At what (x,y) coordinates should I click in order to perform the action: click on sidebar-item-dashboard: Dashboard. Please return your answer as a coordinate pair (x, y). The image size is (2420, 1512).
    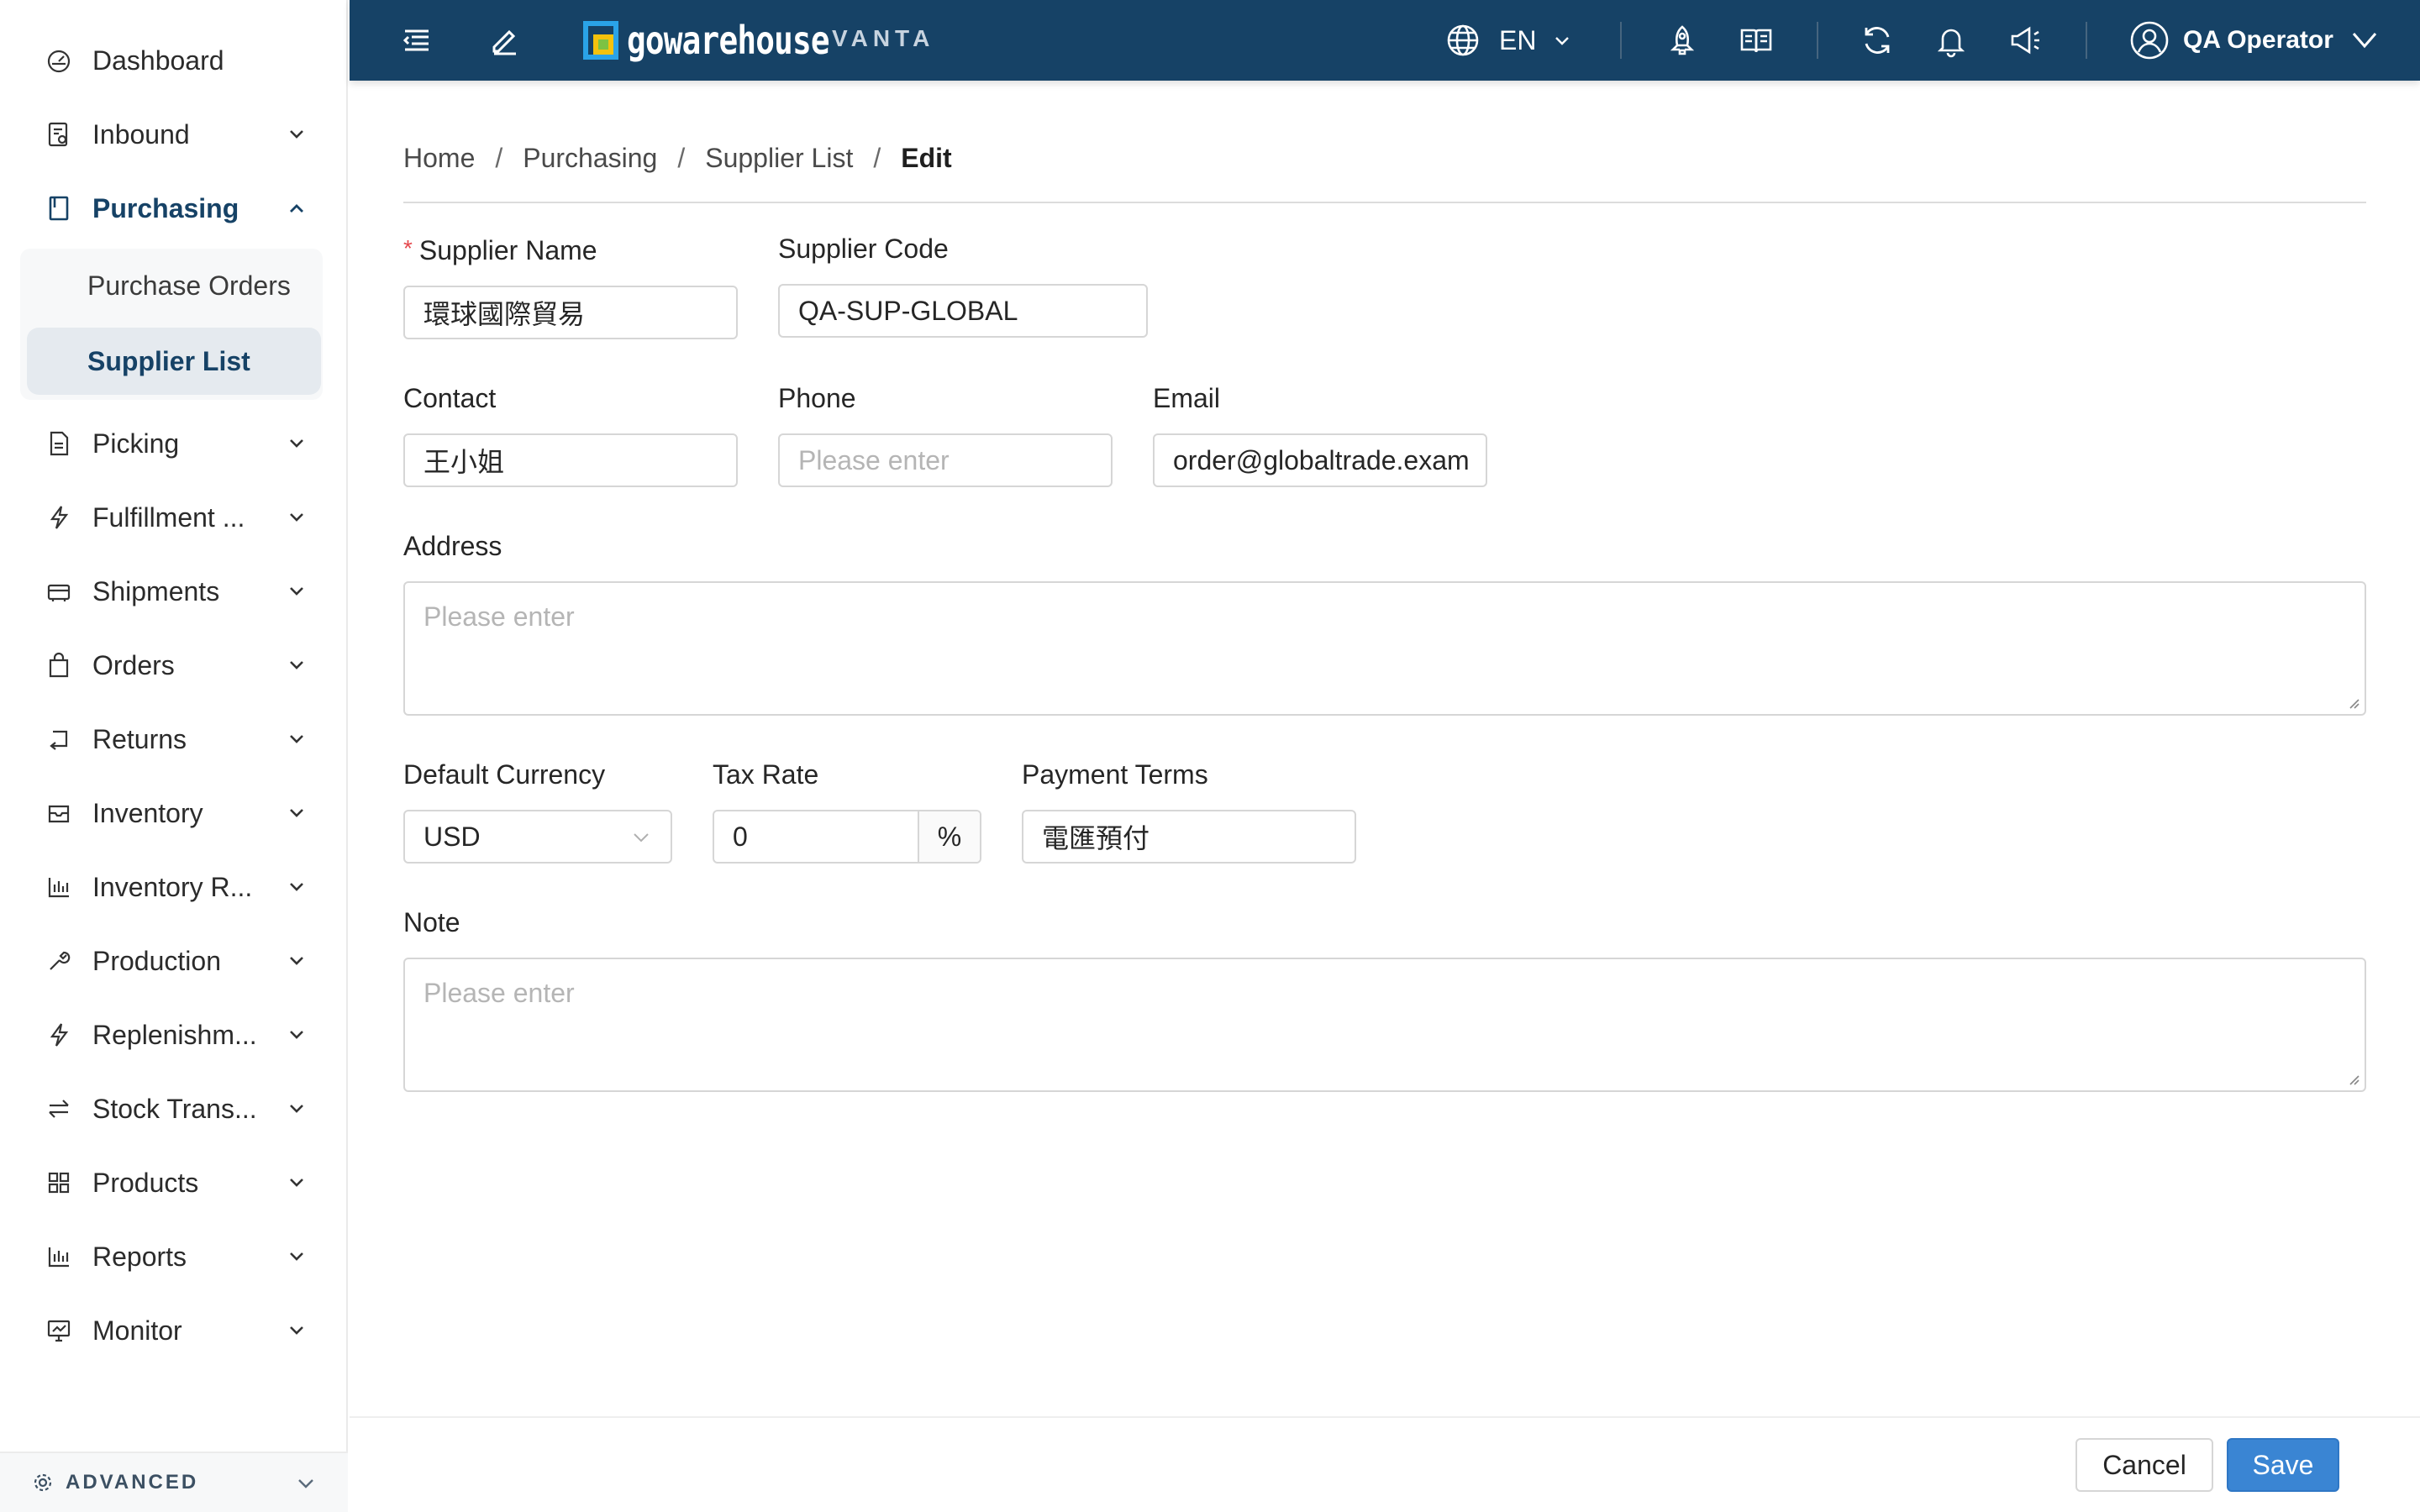
    Looking at the image, I should click on (172, 60).